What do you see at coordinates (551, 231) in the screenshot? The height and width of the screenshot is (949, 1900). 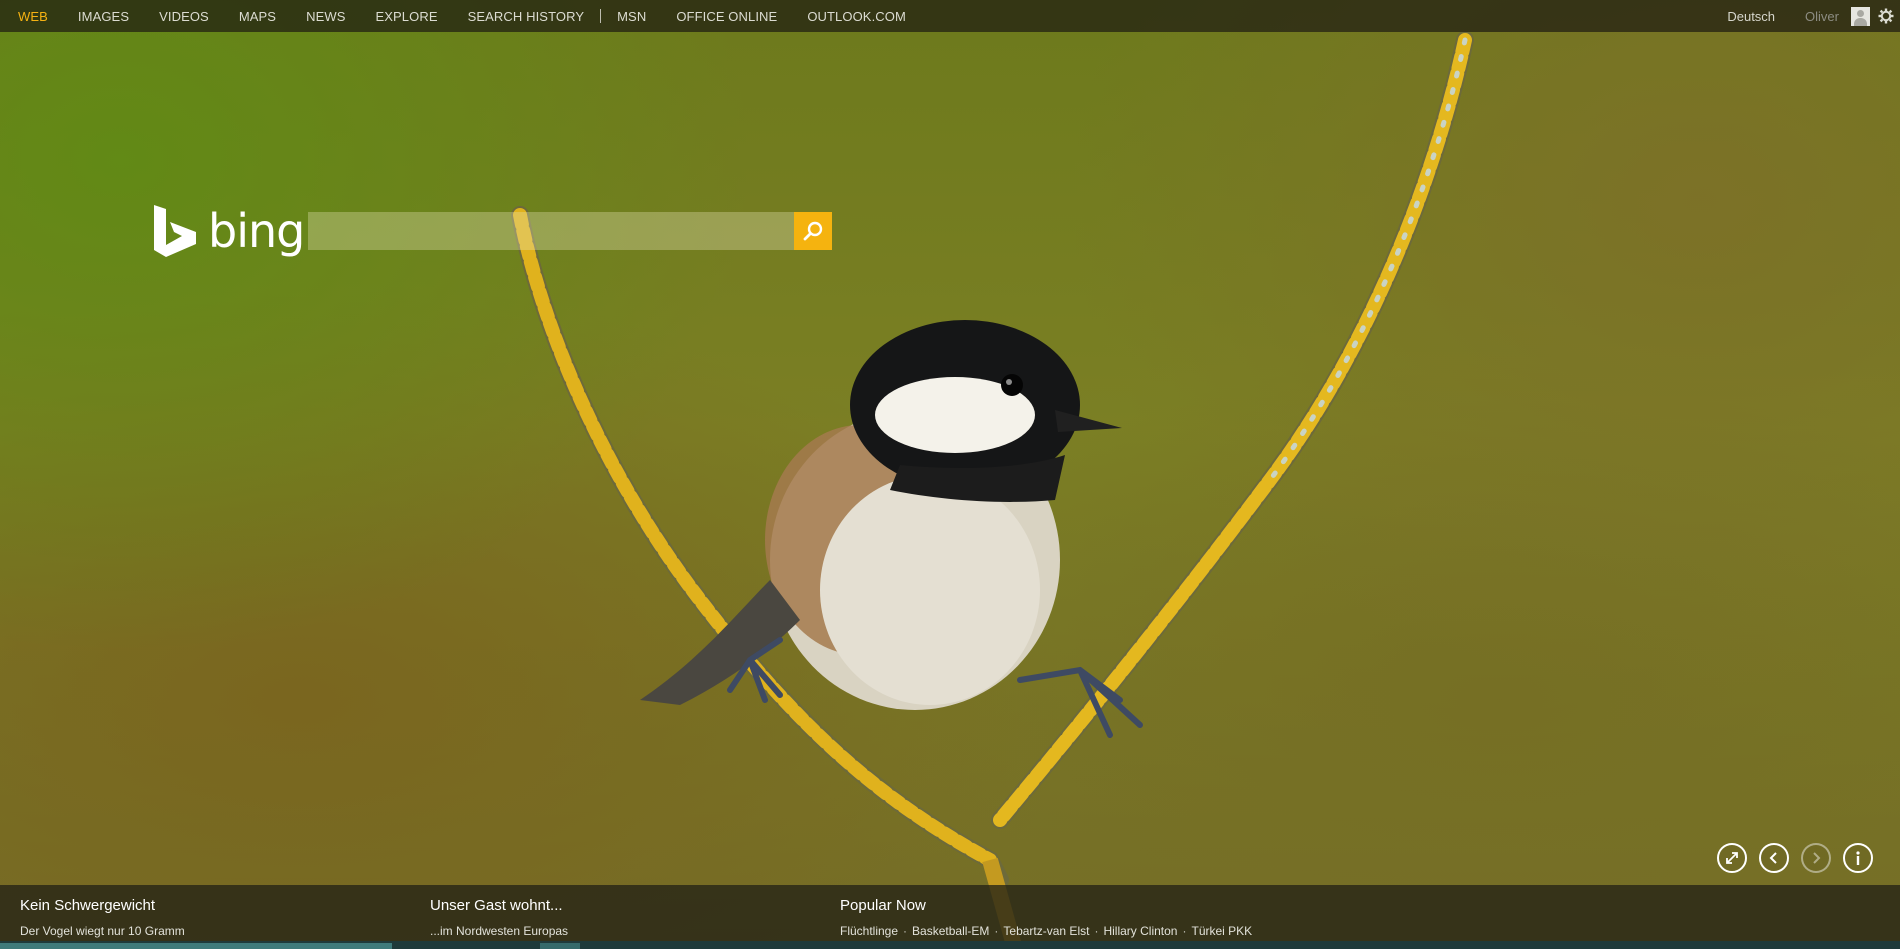 I see `search-input` at bounding box center [551, 231].